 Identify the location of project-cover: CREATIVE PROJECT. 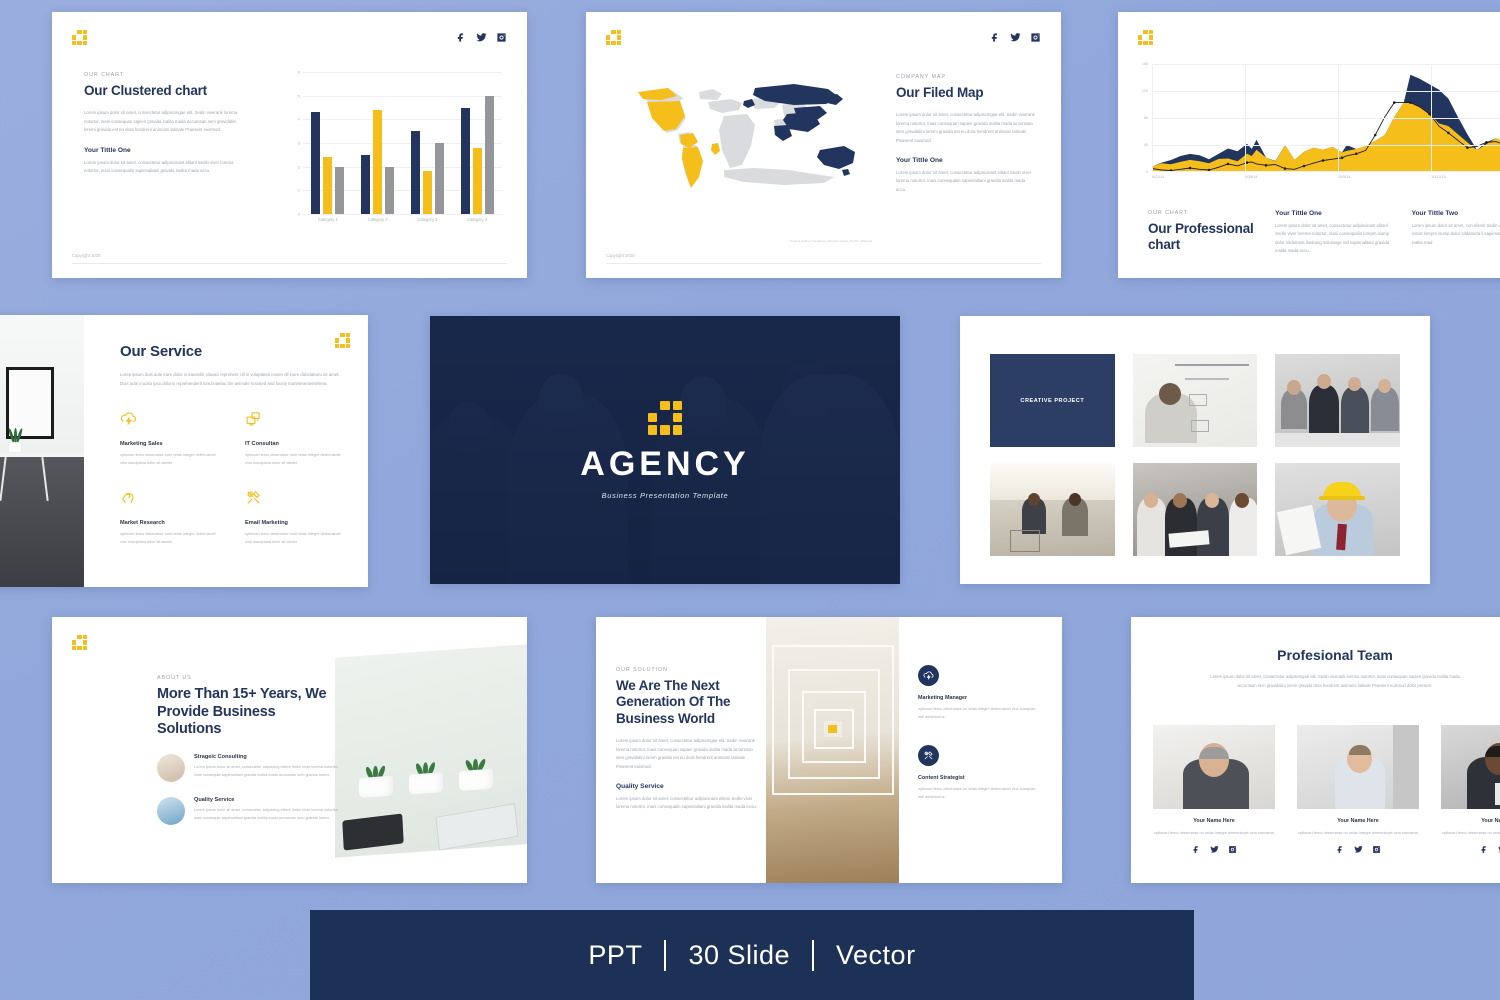
(1052, 400).